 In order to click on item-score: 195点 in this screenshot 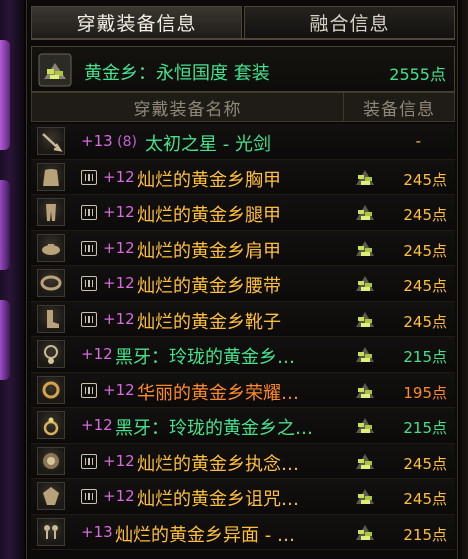, I will do `click(425, 392)`.